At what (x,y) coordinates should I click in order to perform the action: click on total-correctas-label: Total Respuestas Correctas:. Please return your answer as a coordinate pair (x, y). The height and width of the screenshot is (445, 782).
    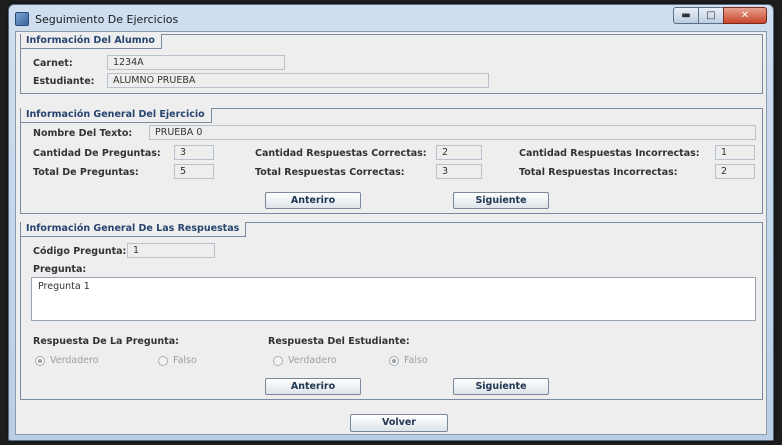
    Looking at the image, I should click on (330, 172).